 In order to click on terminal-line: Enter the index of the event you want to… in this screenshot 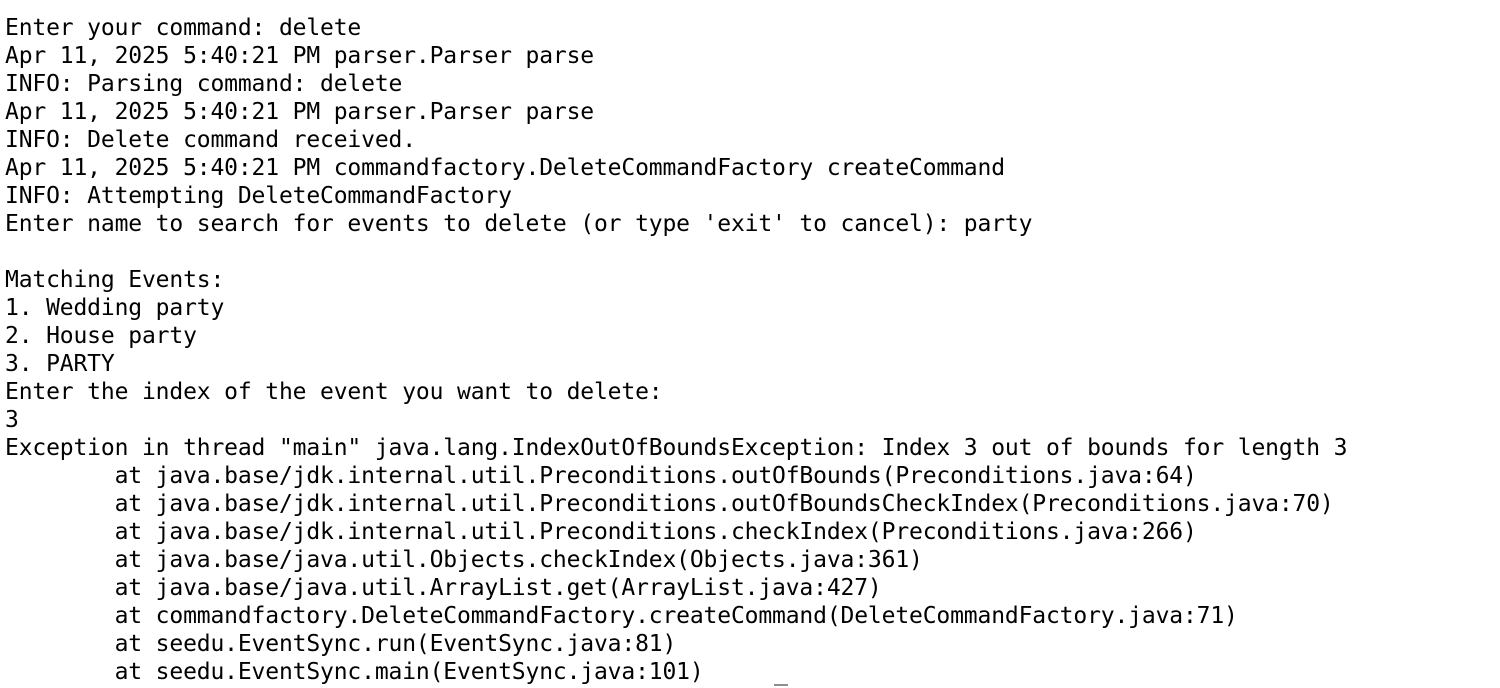, I will do `click(334, 392)`.